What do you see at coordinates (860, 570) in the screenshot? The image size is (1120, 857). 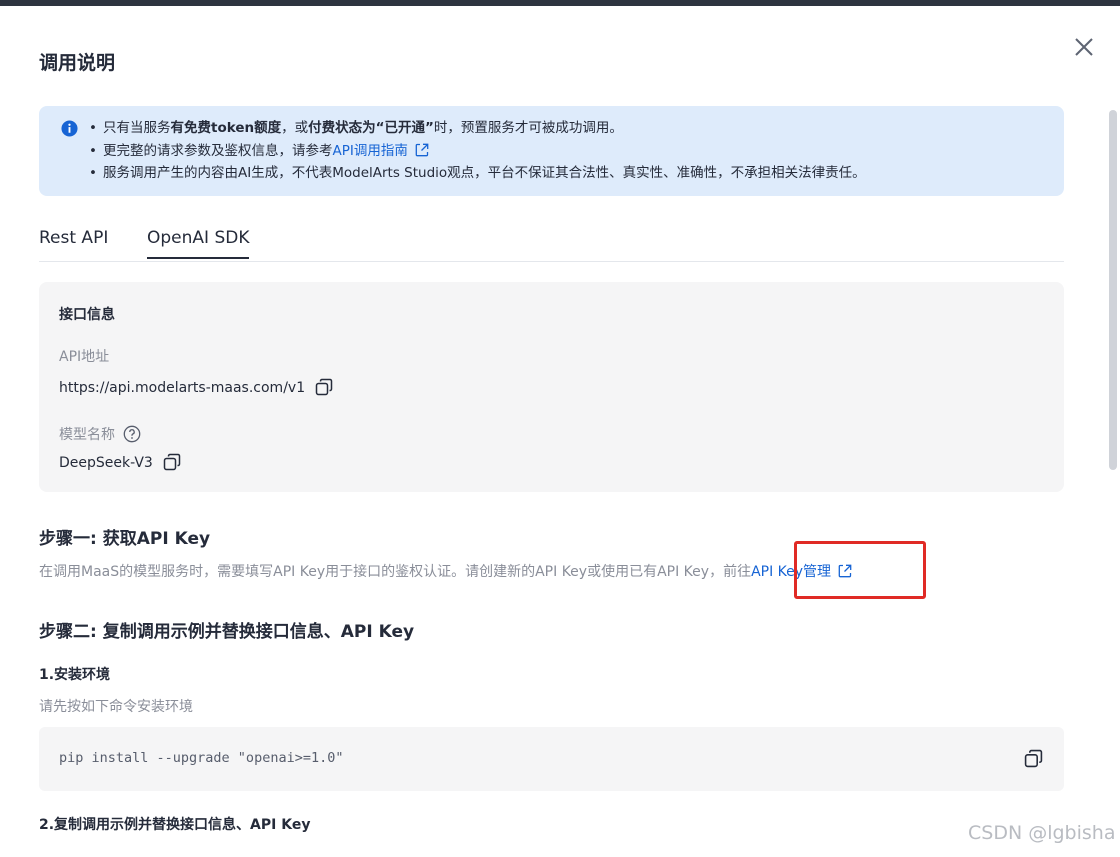 I see `highlight-annotation-box` at bounding box center [860, 570].